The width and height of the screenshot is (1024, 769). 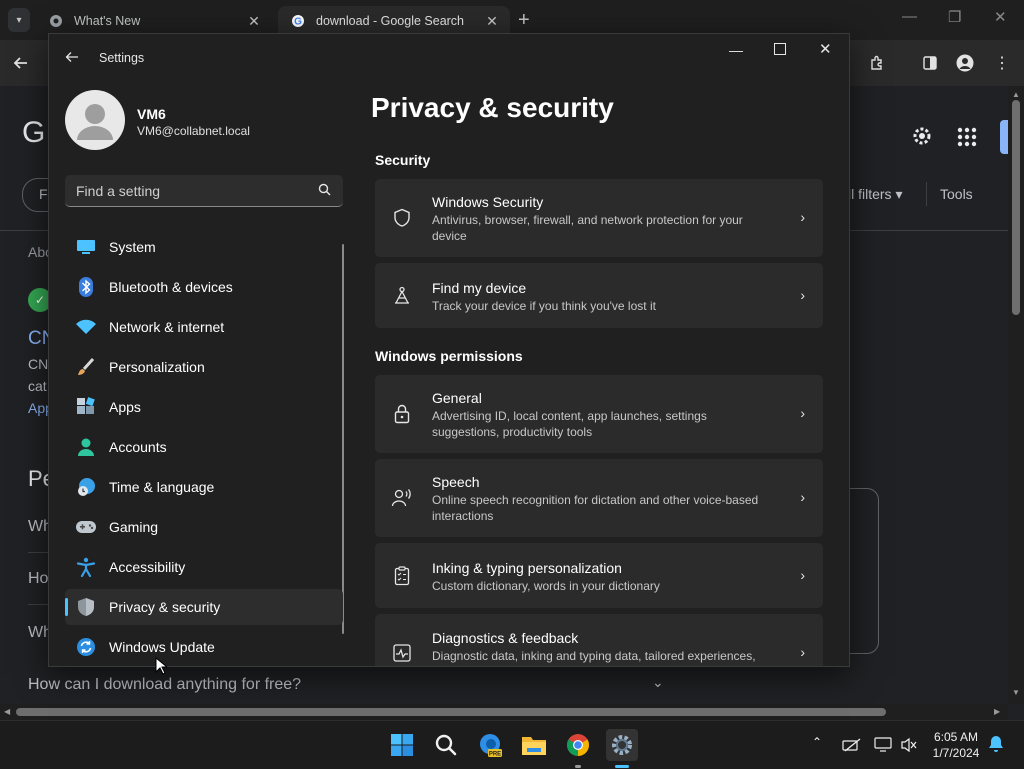 What do you see at coordinates (883, 747) in the screenshot?
I see `display-icon` at bounding box center [883, 747].